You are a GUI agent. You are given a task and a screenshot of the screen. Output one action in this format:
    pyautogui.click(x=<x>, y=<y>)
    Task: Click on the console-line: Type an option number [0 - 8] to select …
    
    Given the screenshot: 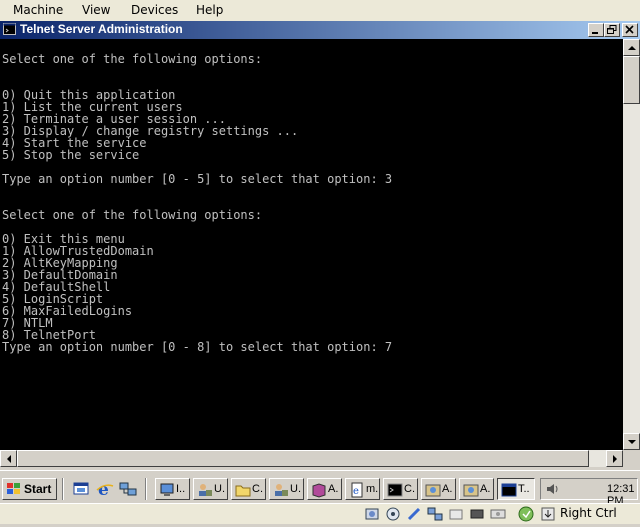 What is the action you would take?
    pyautogui.click(x=197, y=347)
    